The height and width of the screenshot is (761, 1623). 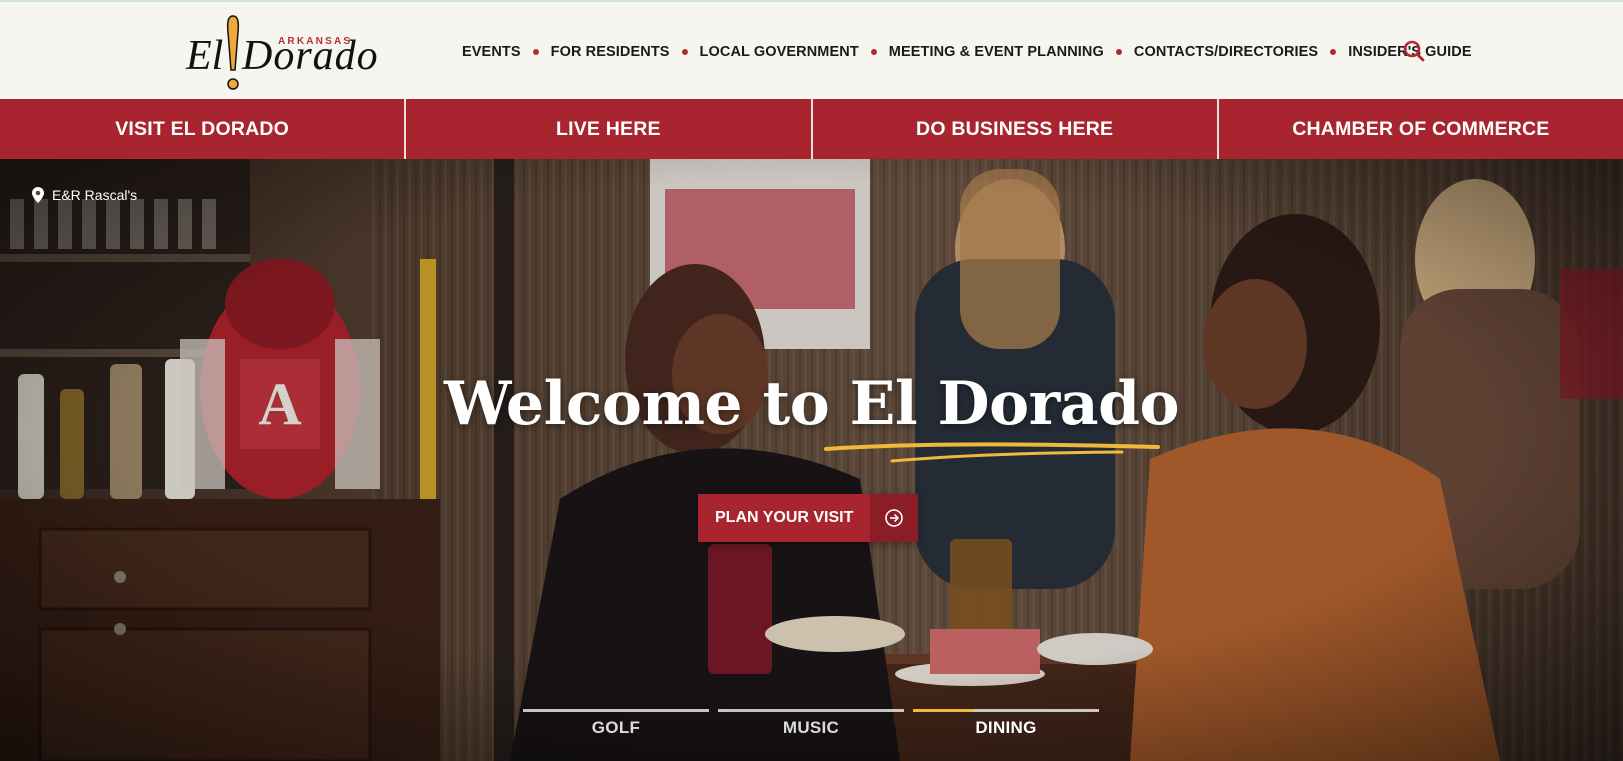 I want to click on topnav-local-government: LOCAL GOVERNMENT, so click(x=779, y=52).